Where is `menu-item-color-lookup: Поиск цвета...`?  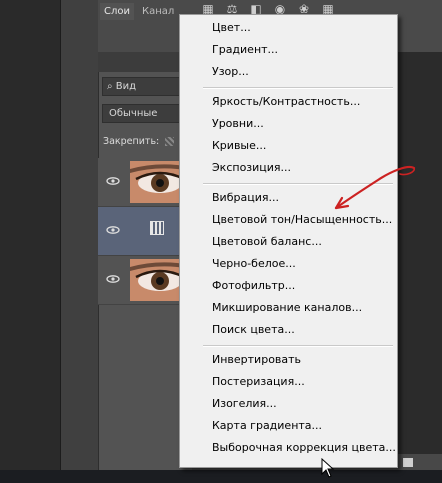 menu-item-color-lookup: Поиск цвета... is located at coordinates (253, 330).